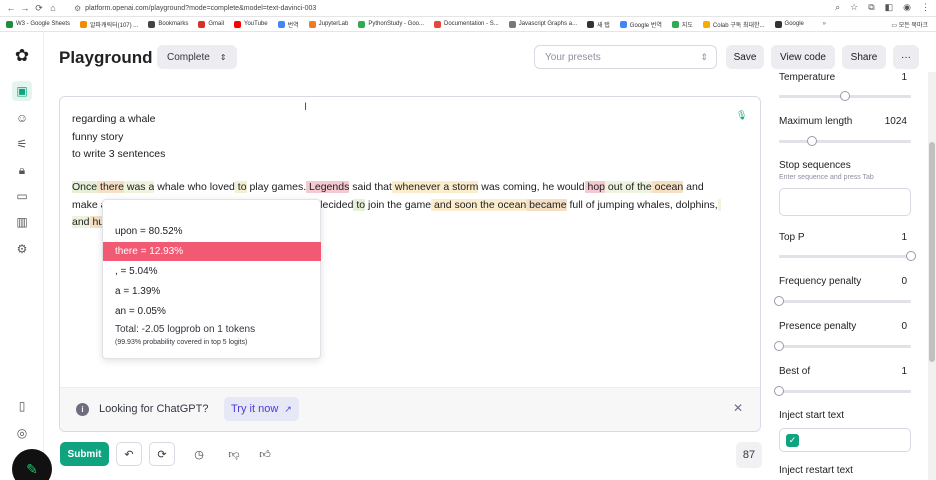  Describe the element at coordinates (904, 77) in the screenshot. I see `temperature-value: 1` at that location.